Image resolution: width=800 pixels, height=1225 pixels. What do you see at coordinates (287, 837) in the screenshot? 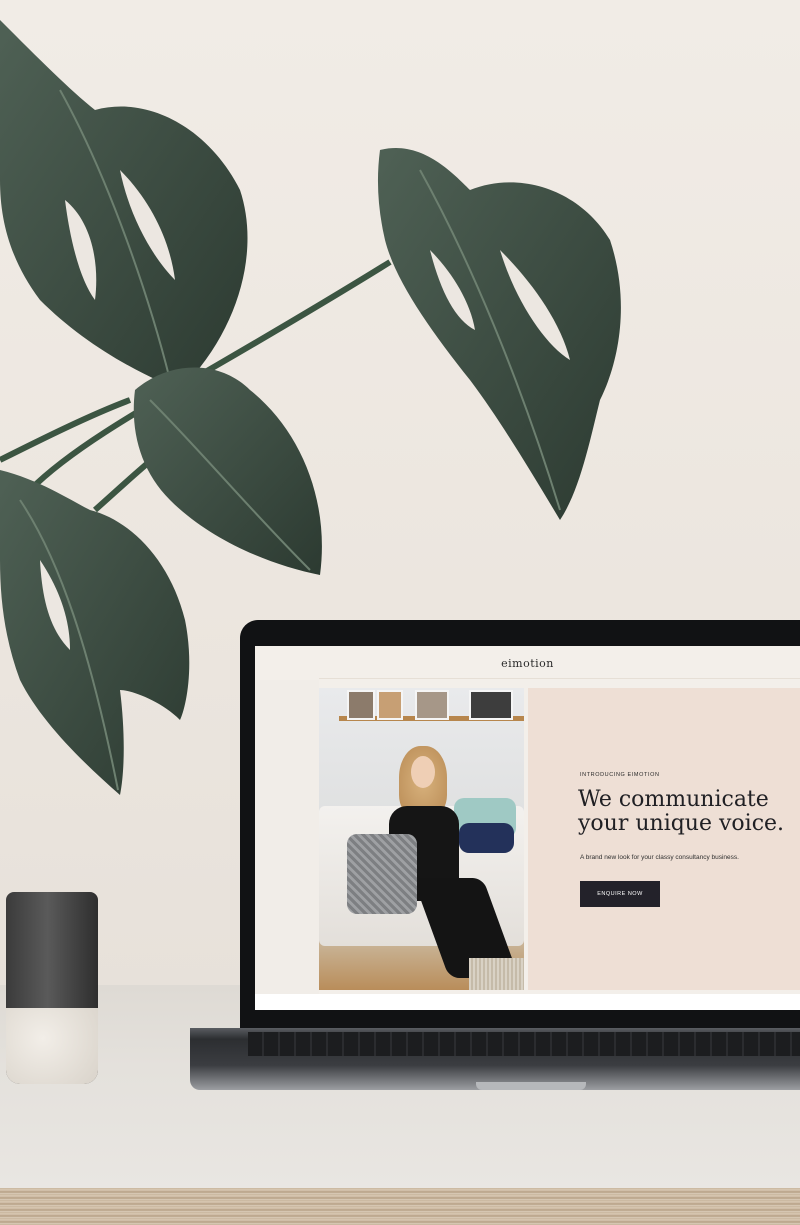
I see `page-gutter` at bounding box center [287, 837].